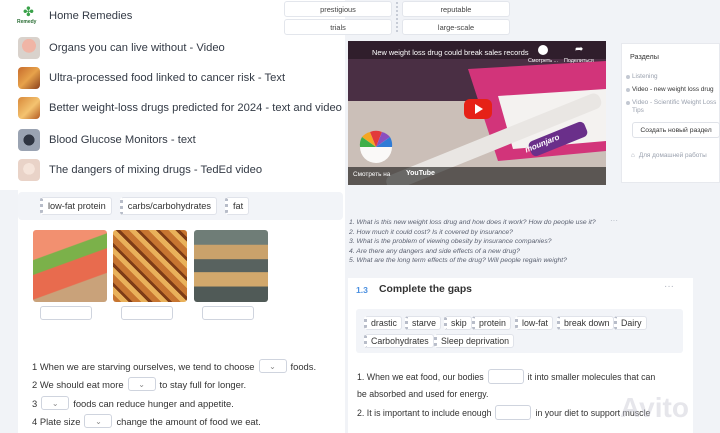 This screenshot has height=433, width=720. What do you see at coordinates (371, 174) in the screenshot?
I see `watch-on-label: Смотреть на` at bounding box center [371, 174].